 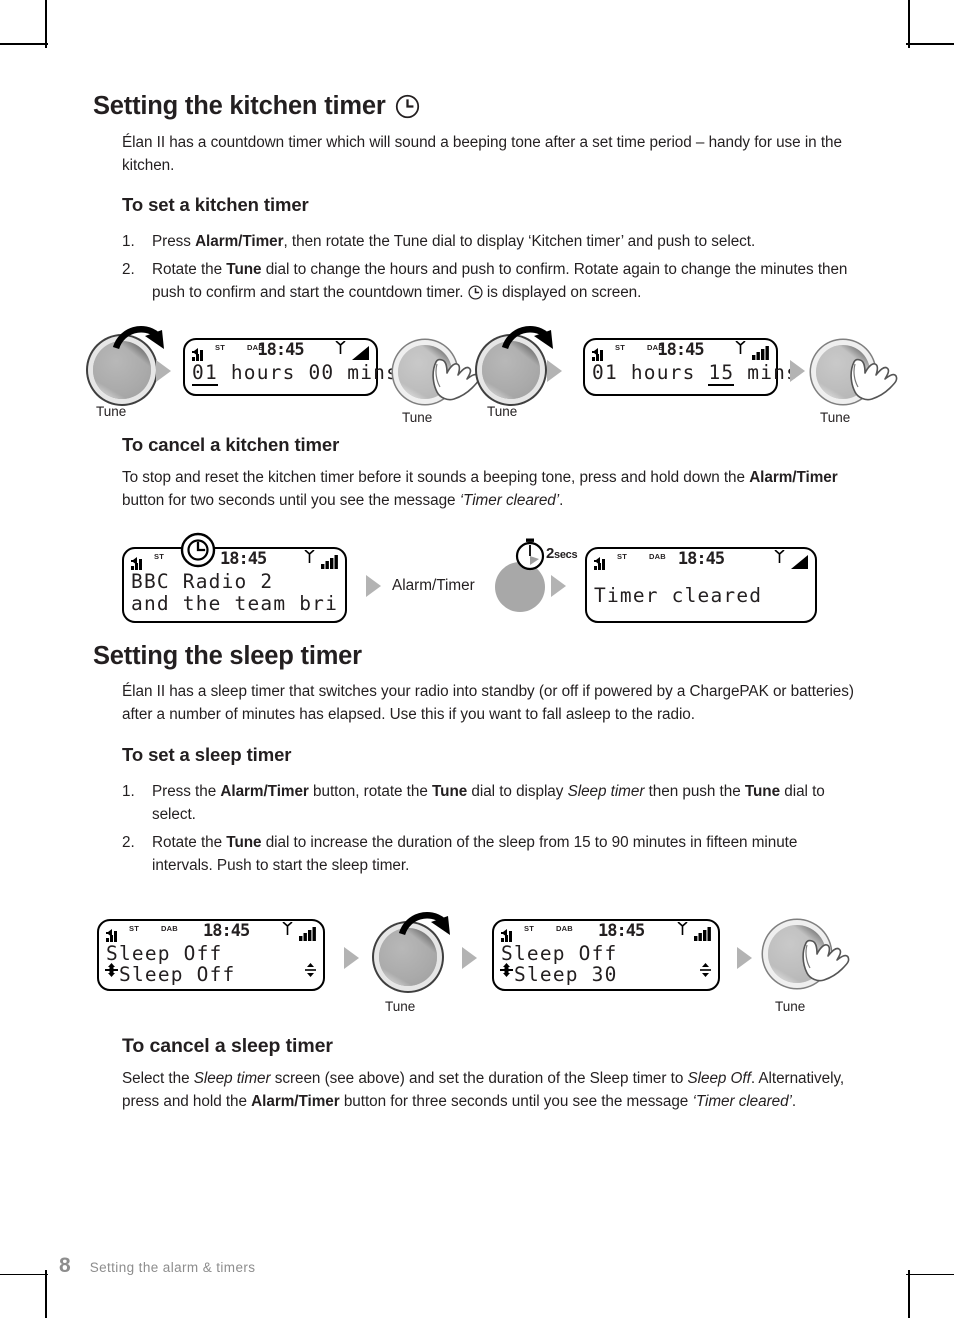 I want to click on signal-strength-icon, so click(x=799, y=564).